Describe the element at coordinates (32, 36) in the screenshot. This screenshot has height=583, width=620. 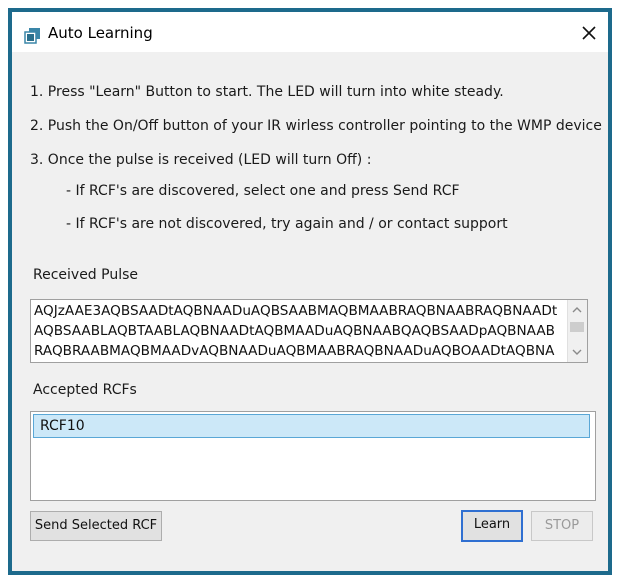
I see `app-icon` at that location.